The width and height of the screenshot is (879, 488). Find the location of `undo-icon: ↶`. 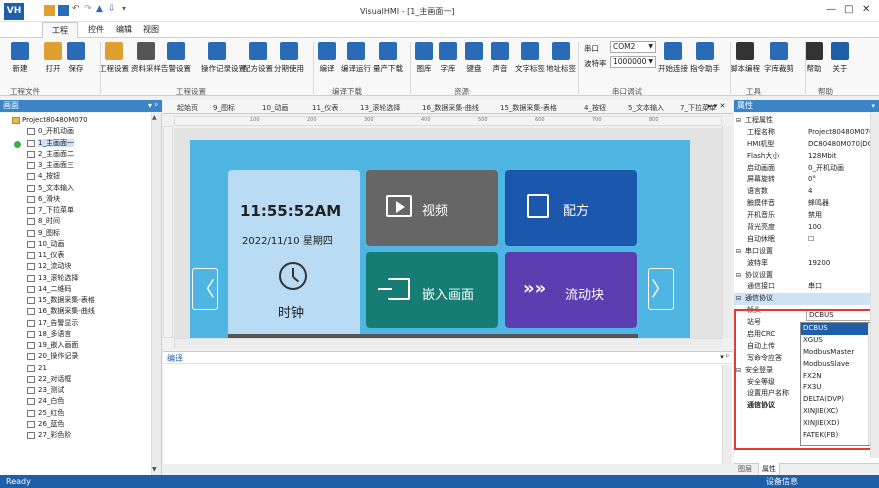

undo-icon: ↶ is located at coordinates (76, 9).